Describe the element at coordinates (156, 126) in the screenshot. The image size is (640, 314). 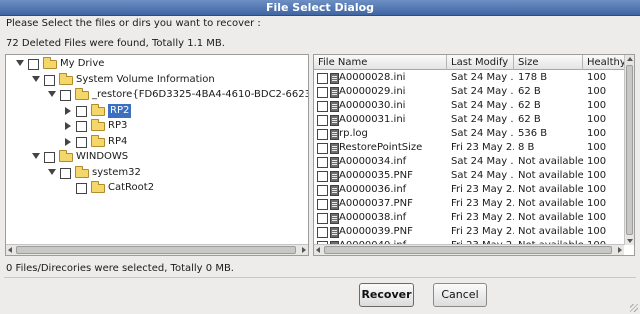
I see `tree-item: RP3` at that location.